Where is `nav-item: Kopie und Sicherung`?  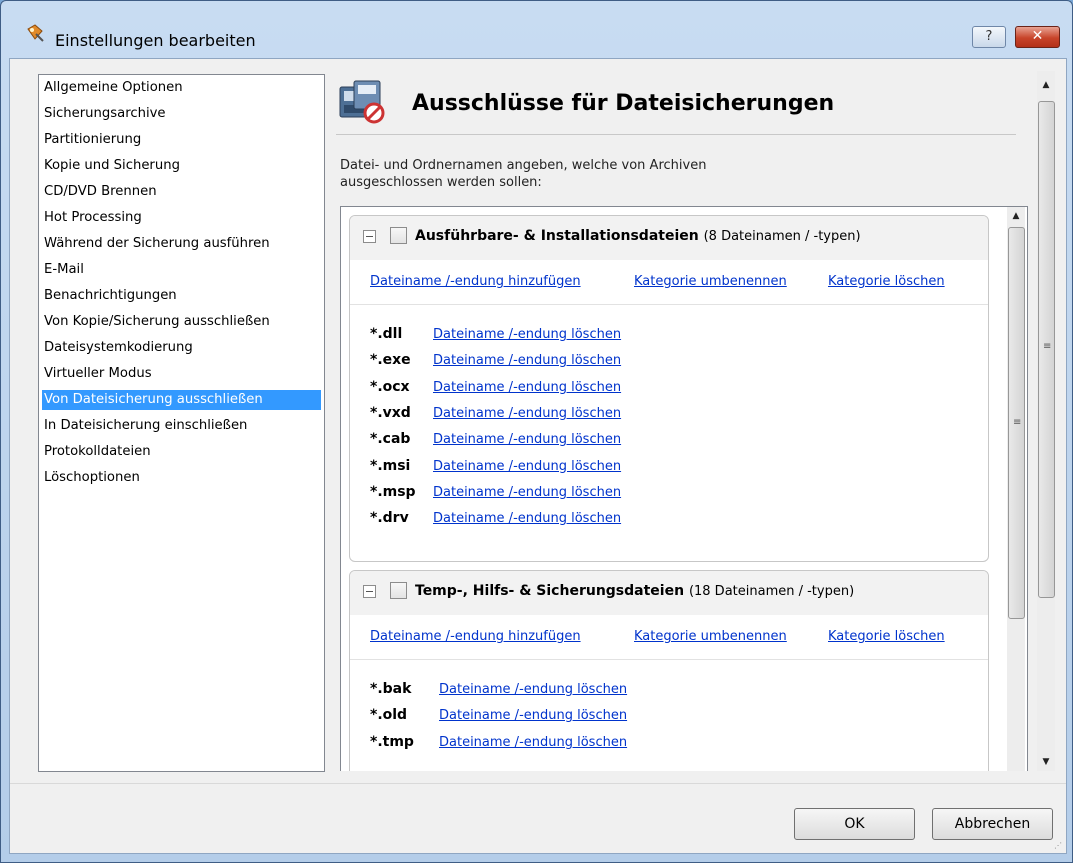 nav-item: Kopie und Sicherung is located at coordinates (181, 166).